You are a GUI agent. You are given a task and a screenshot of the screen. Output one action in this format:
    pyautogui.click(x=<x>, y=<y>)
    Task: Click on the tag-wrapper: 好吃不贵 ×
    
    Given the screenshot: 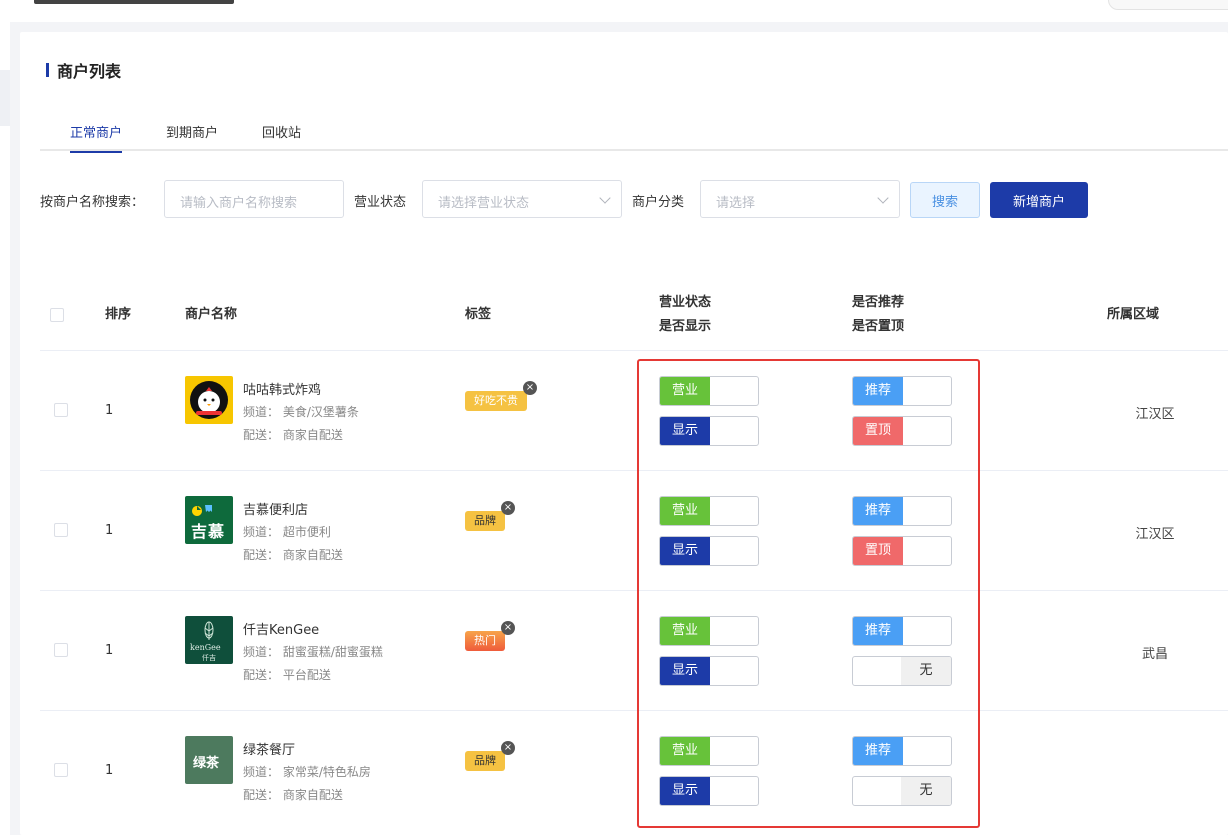 What is the action you would take?
    pyautogui.click(x=501, y=396)
    